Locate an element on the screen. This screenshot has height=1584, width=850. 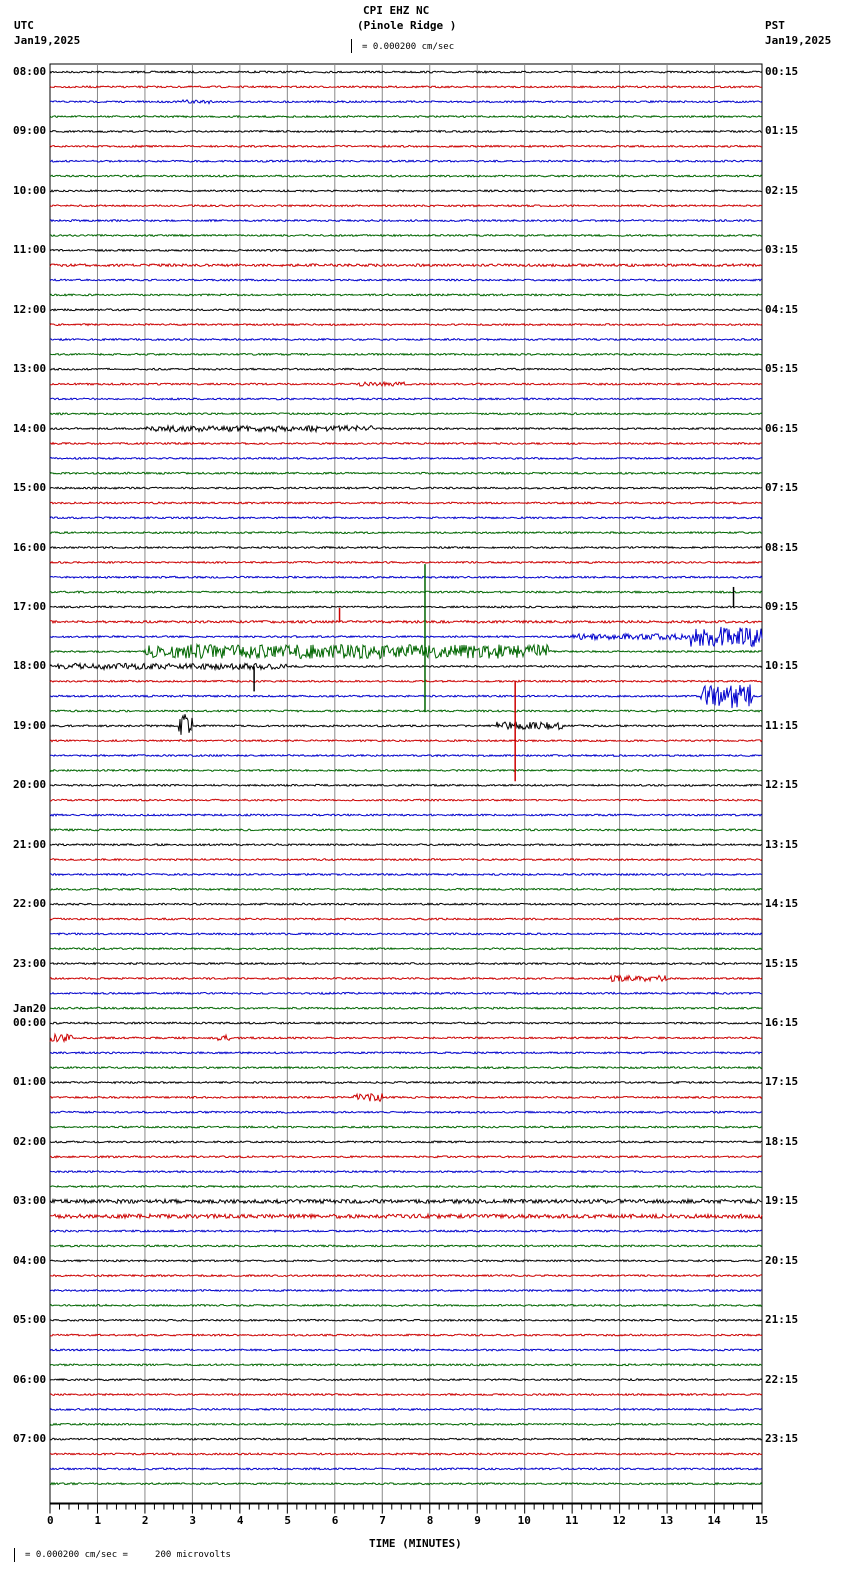
pst-hour-label: 06:15 is located at coordinates (782, 428).